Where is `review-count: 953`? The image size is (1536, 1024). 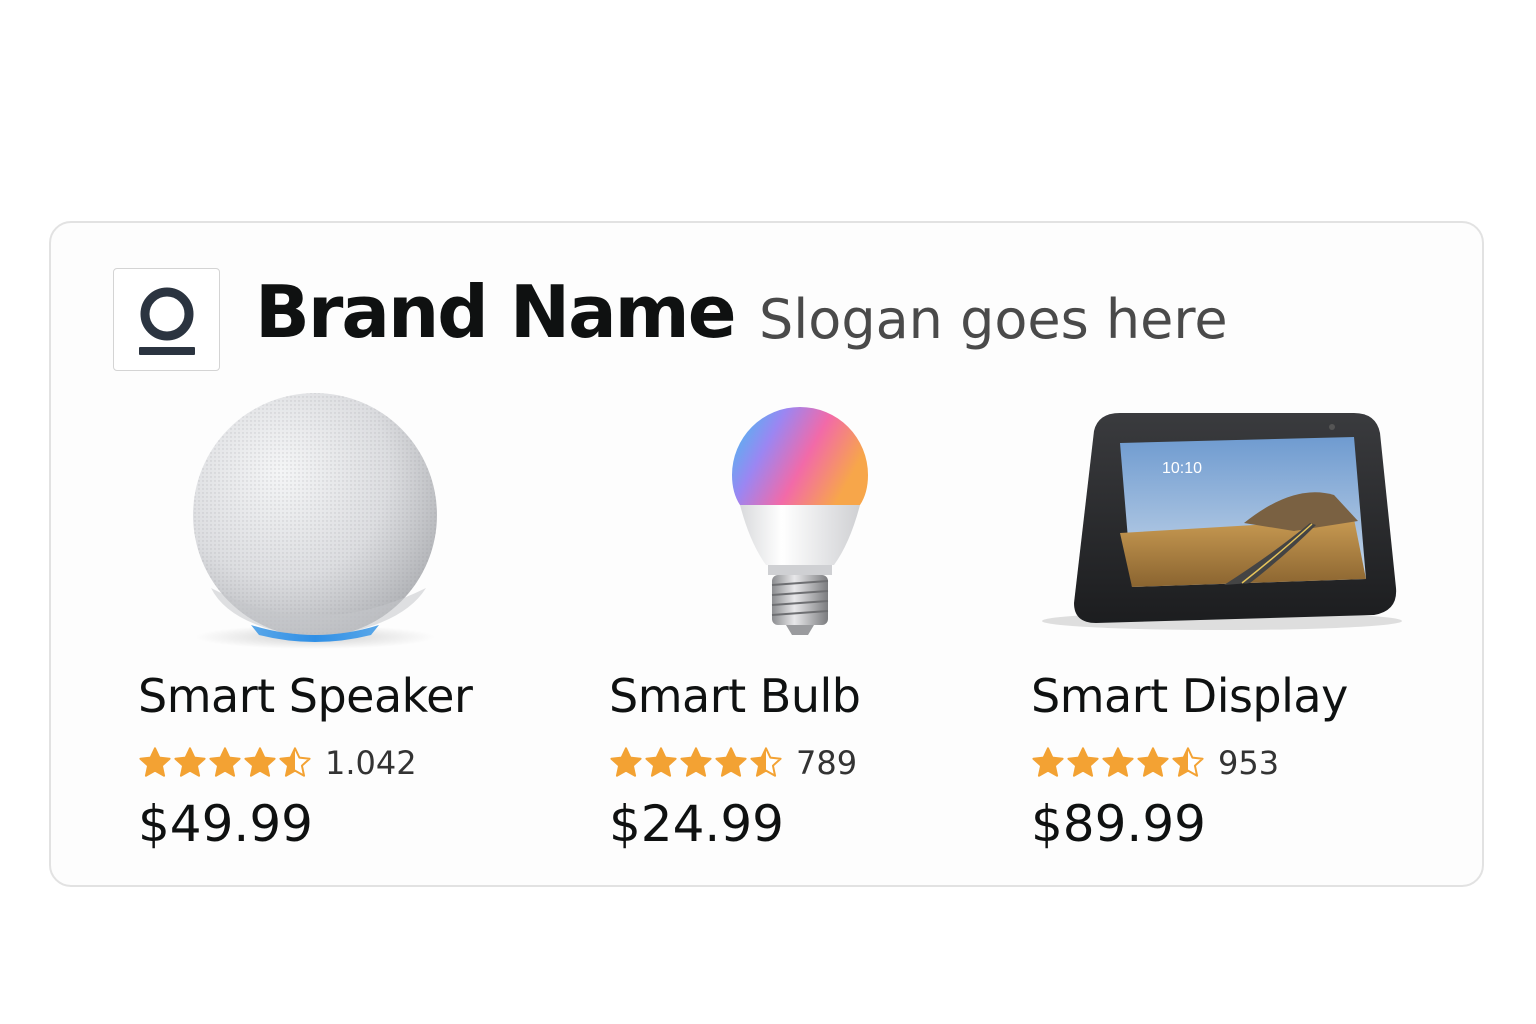
review-count: 953 is located at coordinates (1248, 763).